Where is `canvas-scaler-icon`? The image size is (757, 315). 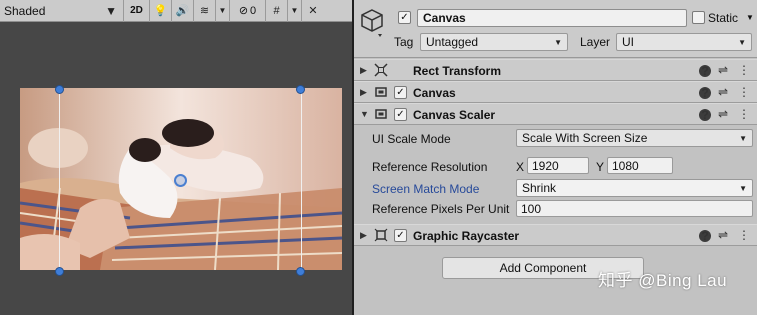 canvas-scaler-icon is located at coordinates (381, 114).